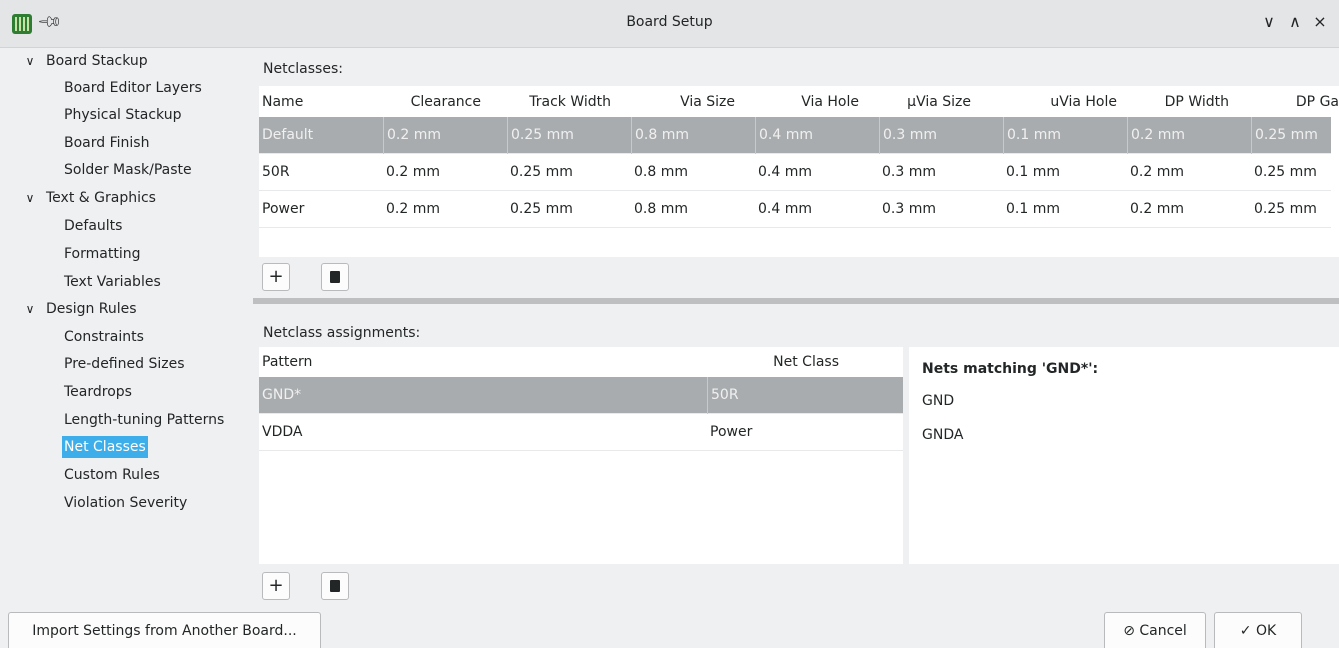 The width and height of the screenshot is (1339, 648). What do you see at coordinates (1295, 22) in the screenshot?
I see `maximize-icon: ∧` at bounding box center [1295, 22].